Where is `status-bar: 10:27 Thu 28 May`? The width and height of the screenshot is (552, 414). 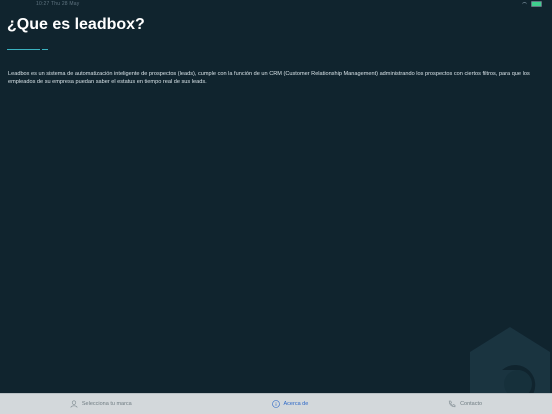
status-bar: 10:27 Thu 28 May is located at coordinates (276, 4).